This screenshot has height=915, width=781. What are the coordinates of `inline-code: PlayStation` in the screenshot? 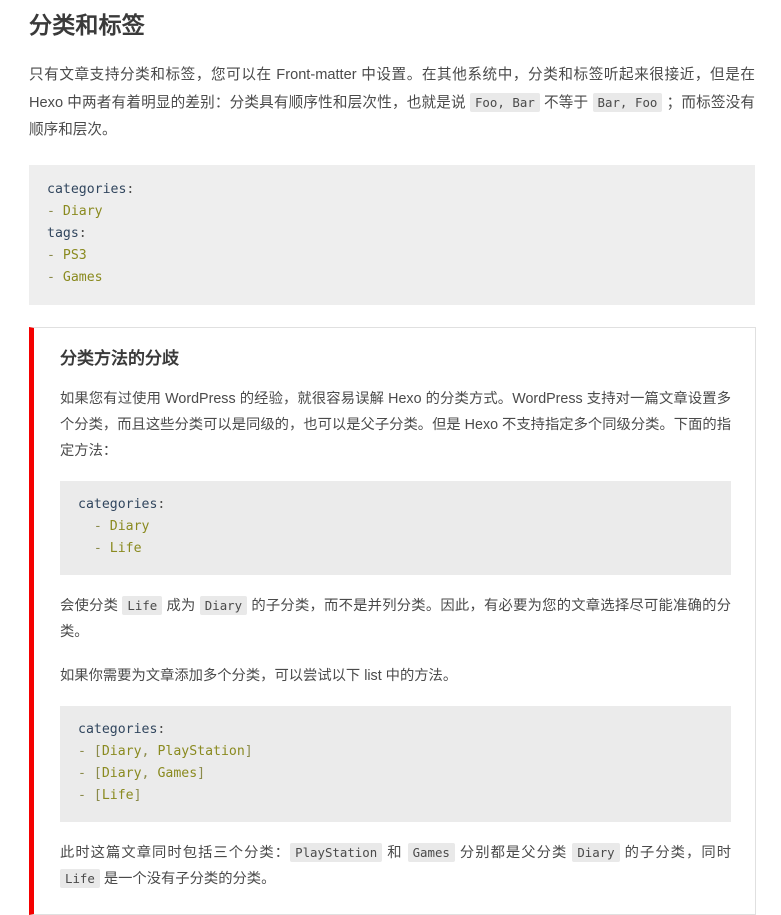 It's located at (336, 852).